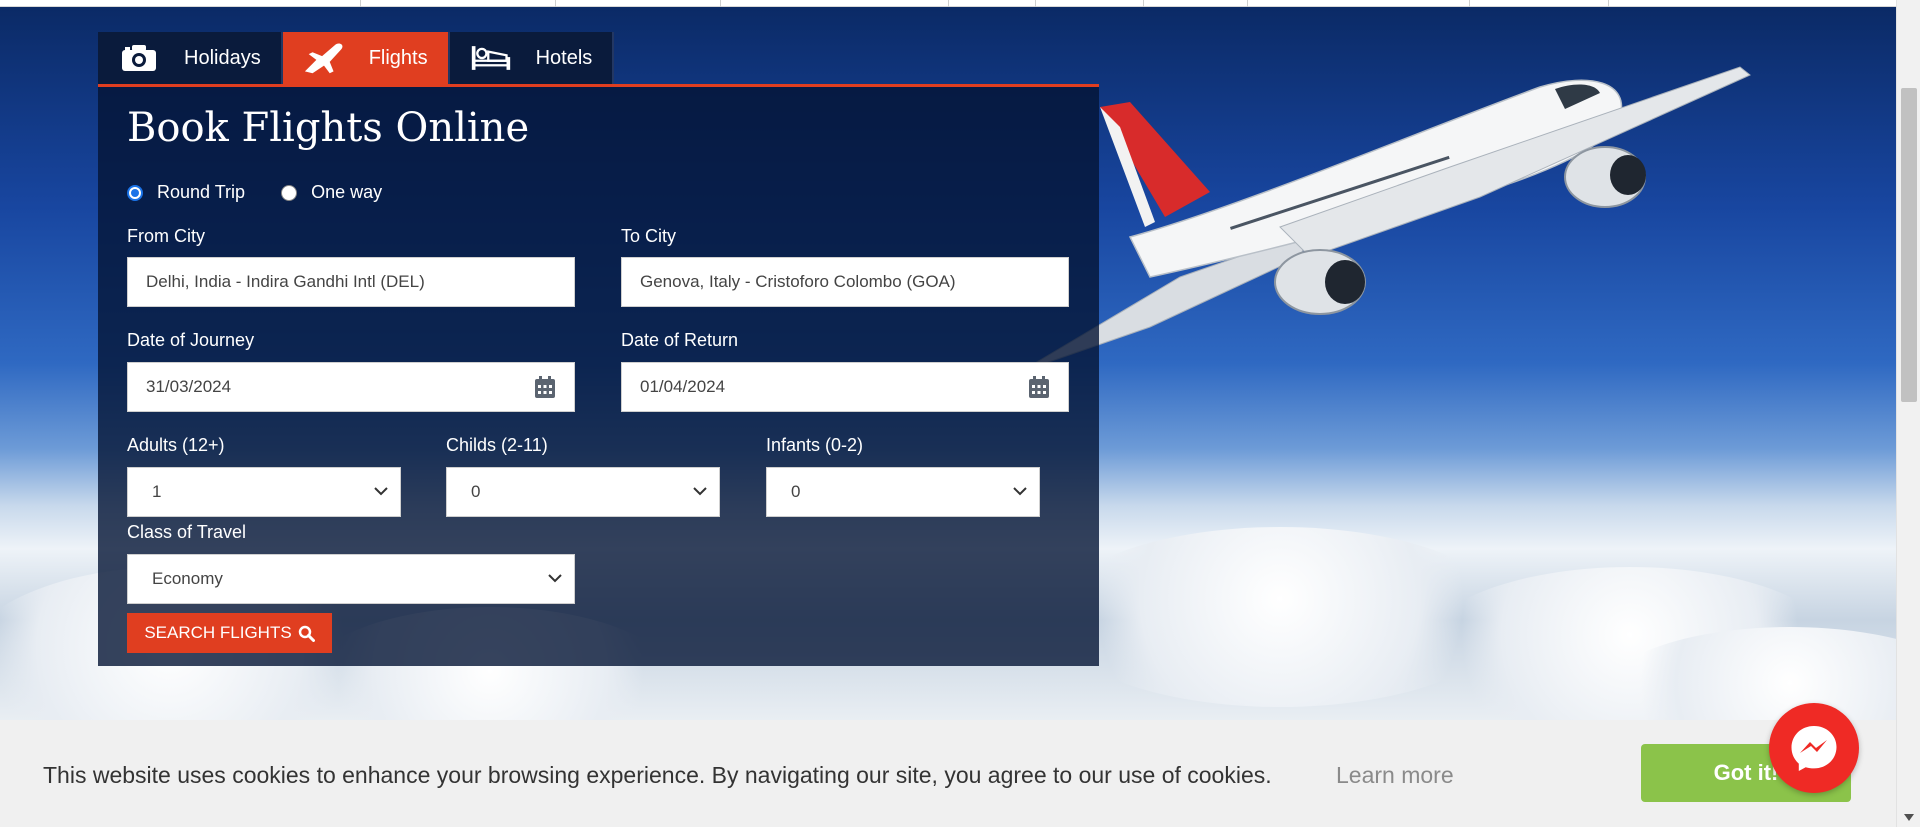 The width and height of the screenshot is (1920, 827). I want to click on booking-tabs: Holidays Flights Hotels, so click(356, 58).